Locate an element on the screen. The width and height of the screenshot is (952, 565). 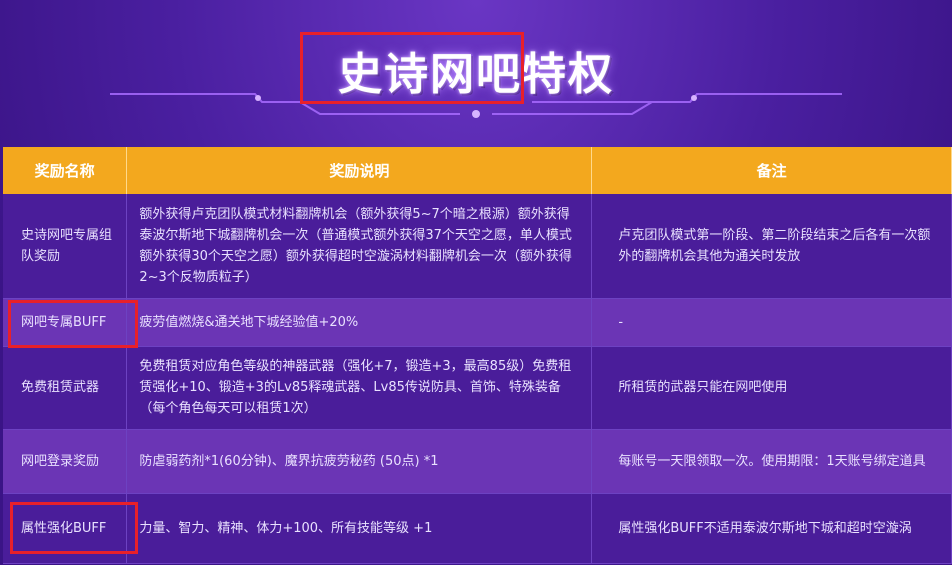
reward-note: 所租赁的武器只能在网吧使用 is located at coordinates (771, 388).